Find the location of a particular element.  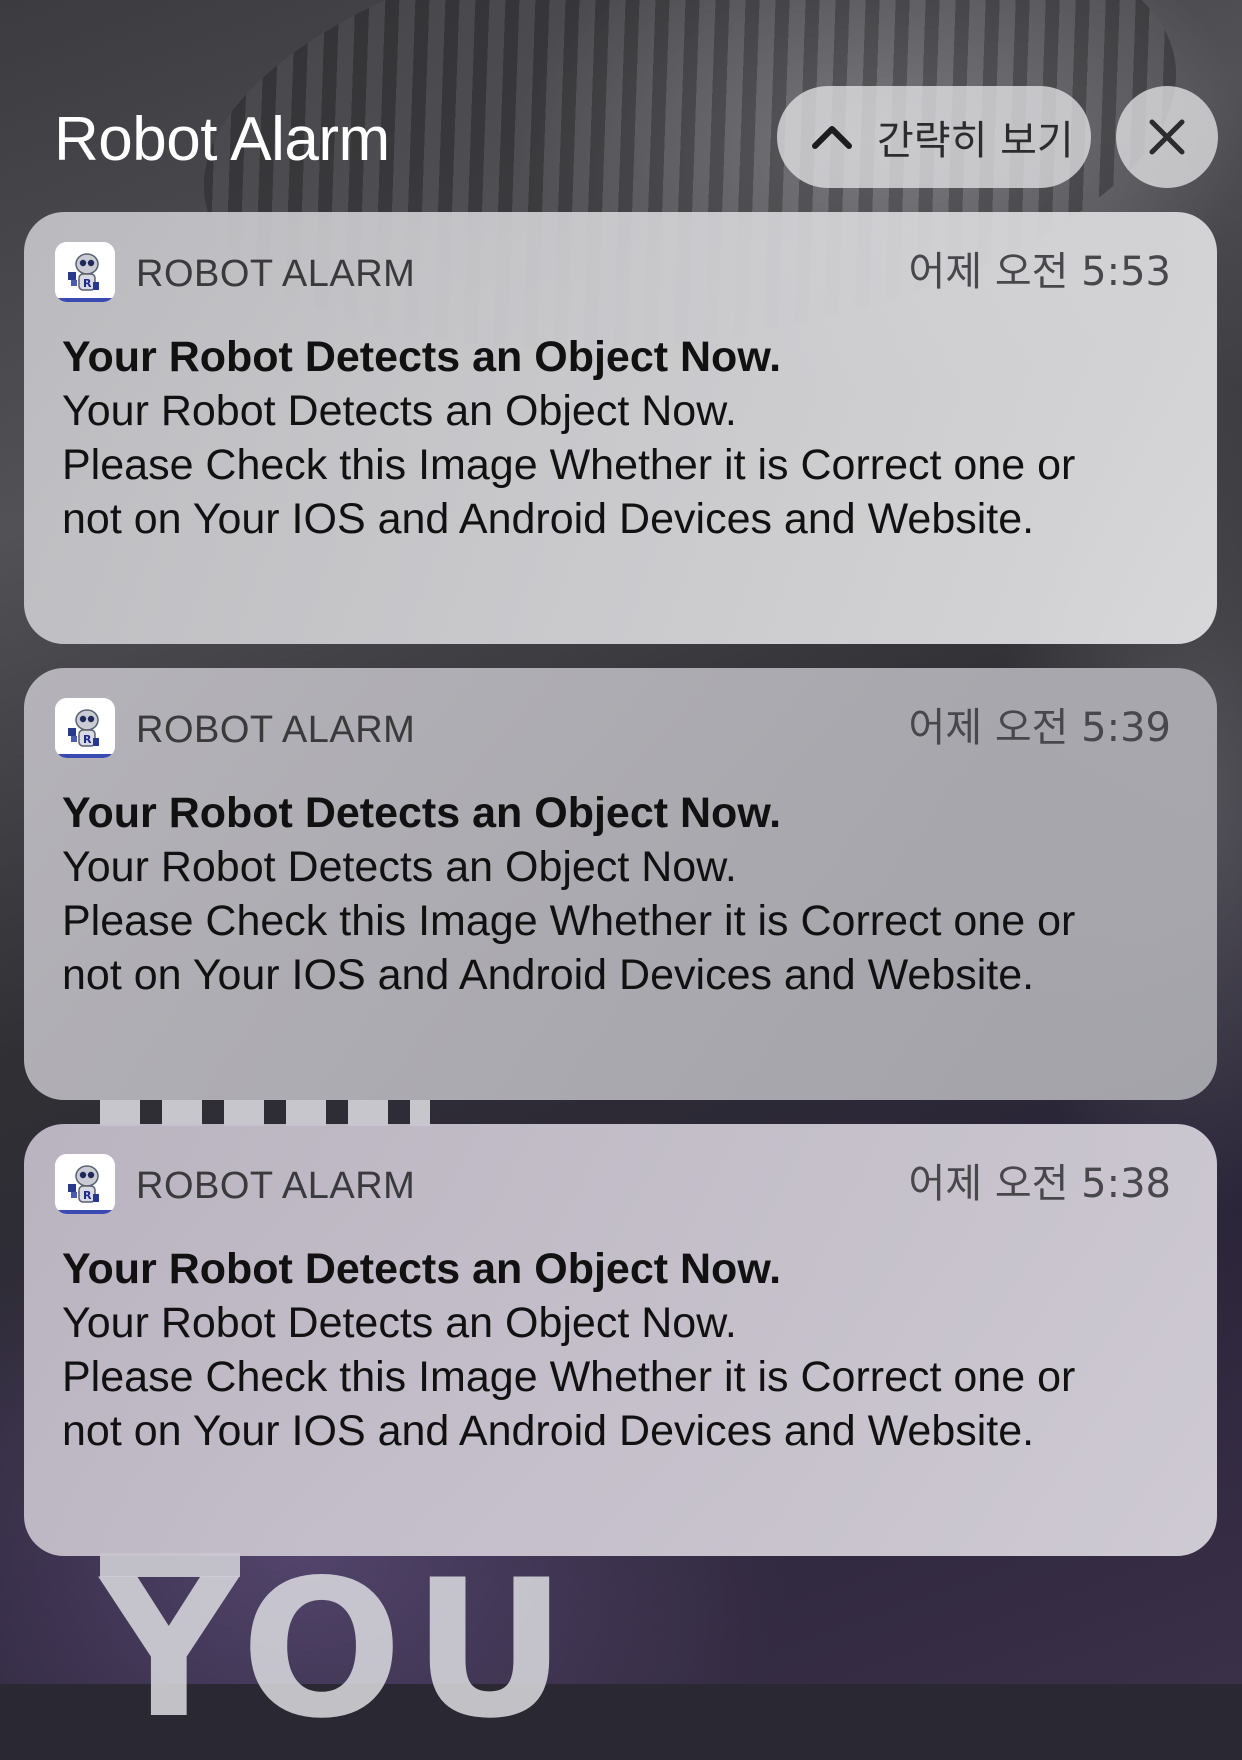

notification-time: 어제 오전 5:53 is located at coordinates (1039, 272).